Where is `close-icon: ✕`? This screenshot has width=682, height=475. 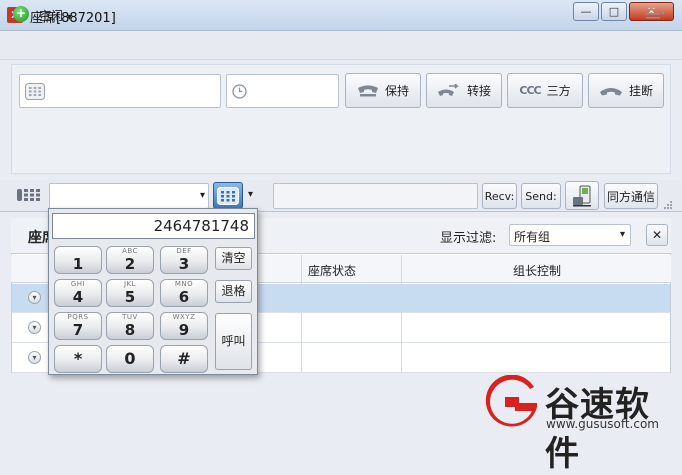
close-icon: ✕ is located at coordinates (657, 235).